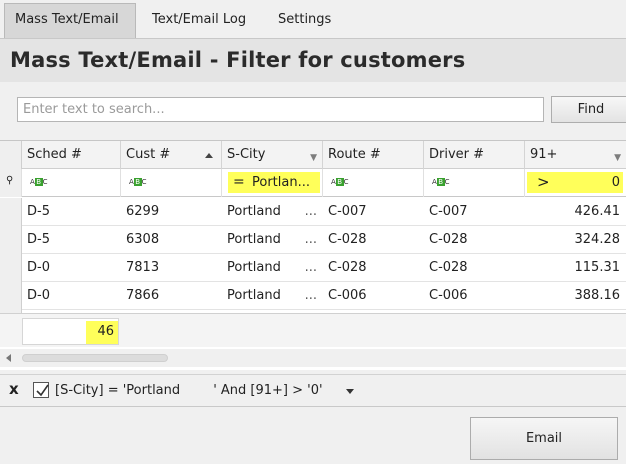  Describe the element at coordinates (246, 154) in the screenshot. I see `column-label: S-City` at that location.